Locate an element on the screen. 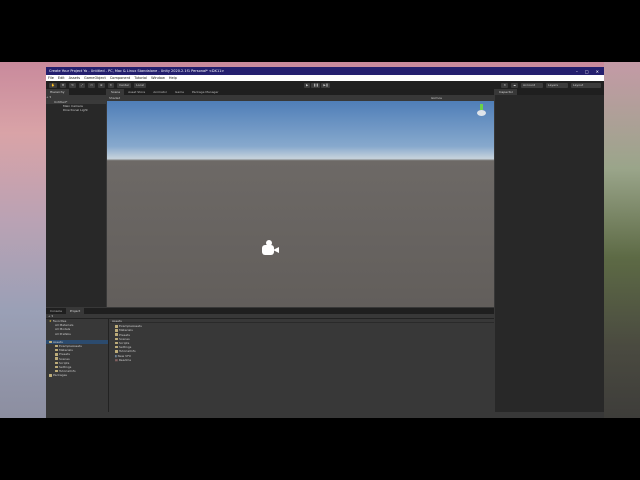  step-button: ▶❚ is located at coordinates (326, 85).